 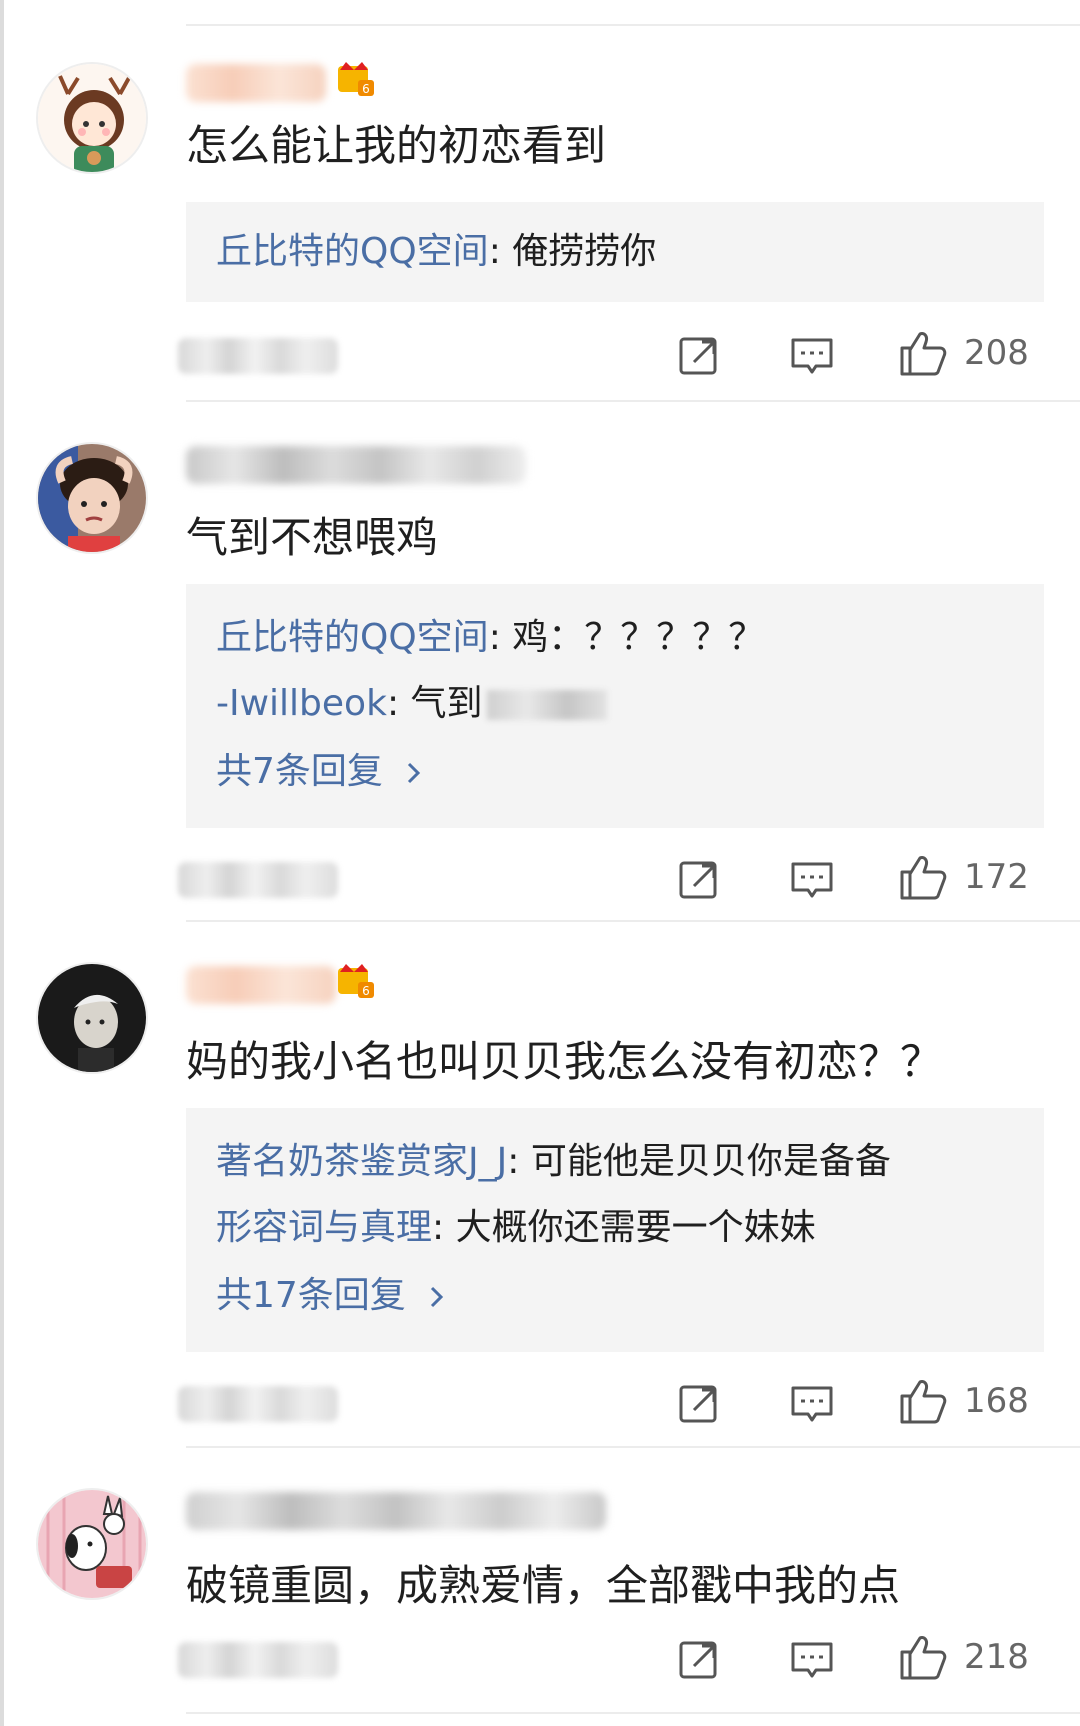 I want to click on reply-box: 丘比特的QQ空间: 俺捞捞你, so click(x=615, y=252).